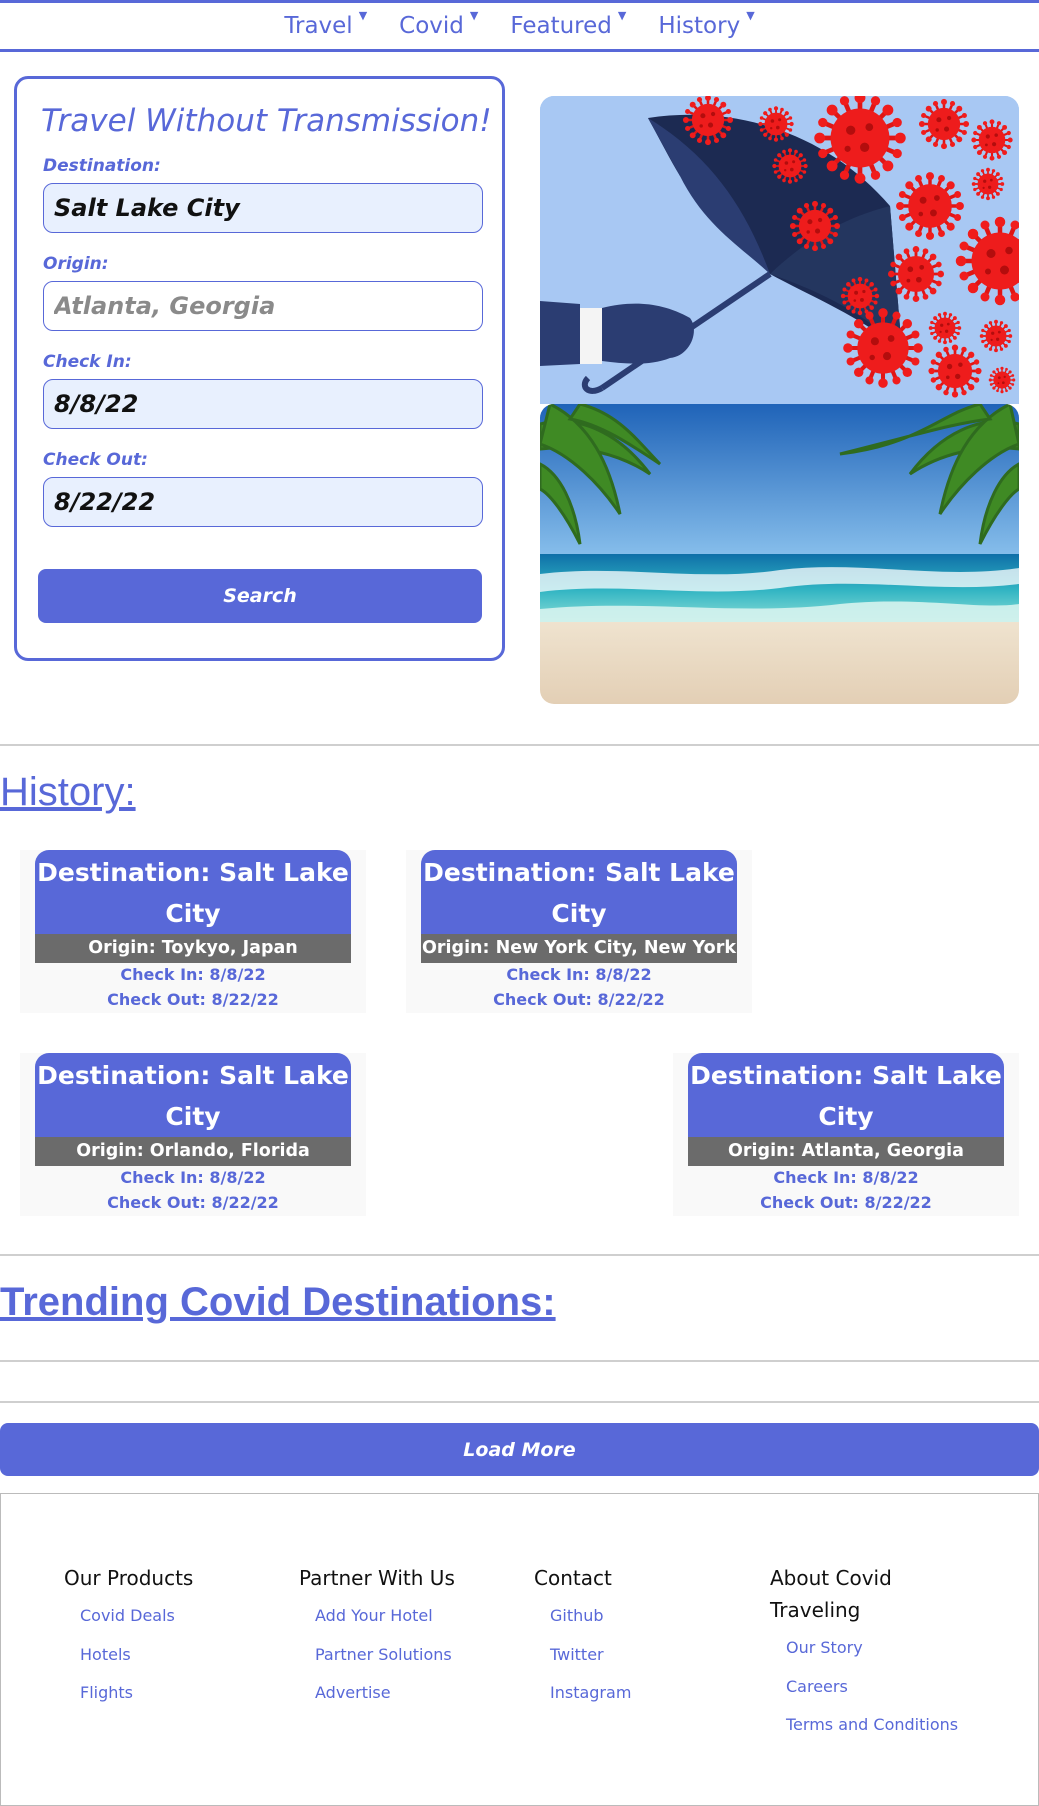 The height and width of the screenshot is (1806, 1039). Describe the element at coordinates (519, 1449) in the screenshot. I see `load-more-button: Load More` at that location.